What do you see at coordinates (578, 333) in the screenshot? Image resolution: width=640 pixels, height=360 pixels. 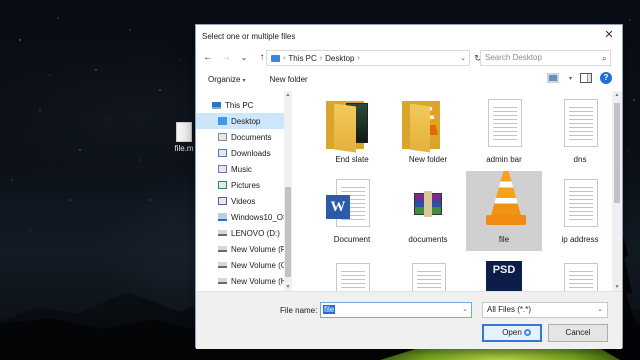 I see `cancel-button: Cancel` at bounding box center [578, 333].